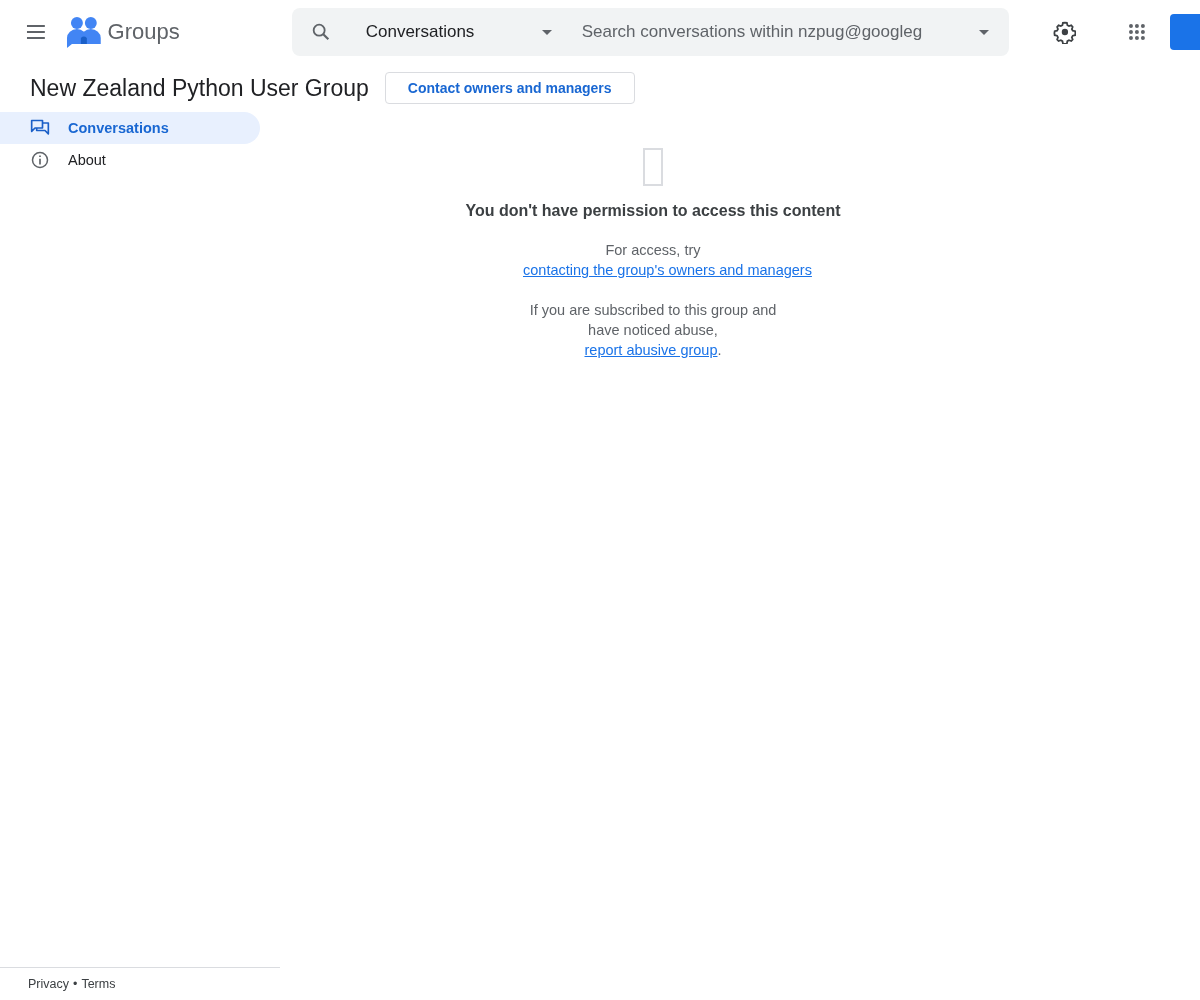 Image resolution: width=1200 pixels, height=1000 pixels. What do you see at coordinates (1137, 32) in the screenshot?
I see `apps-grid-icon` at bounding box center [1137, 32].